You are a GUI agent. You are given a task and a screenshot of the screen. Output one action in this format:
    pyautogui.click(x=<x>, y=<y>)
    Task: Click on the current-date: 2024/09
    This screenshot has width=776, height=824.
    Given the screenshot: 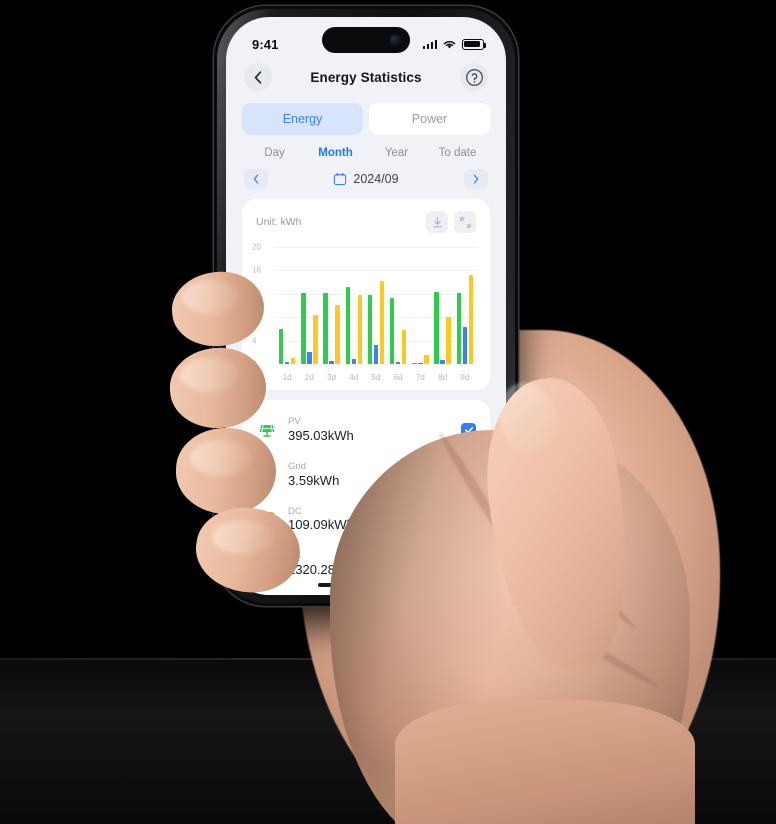 What is the action you would take?
    pyautogui.click(x=366, y=179)
    